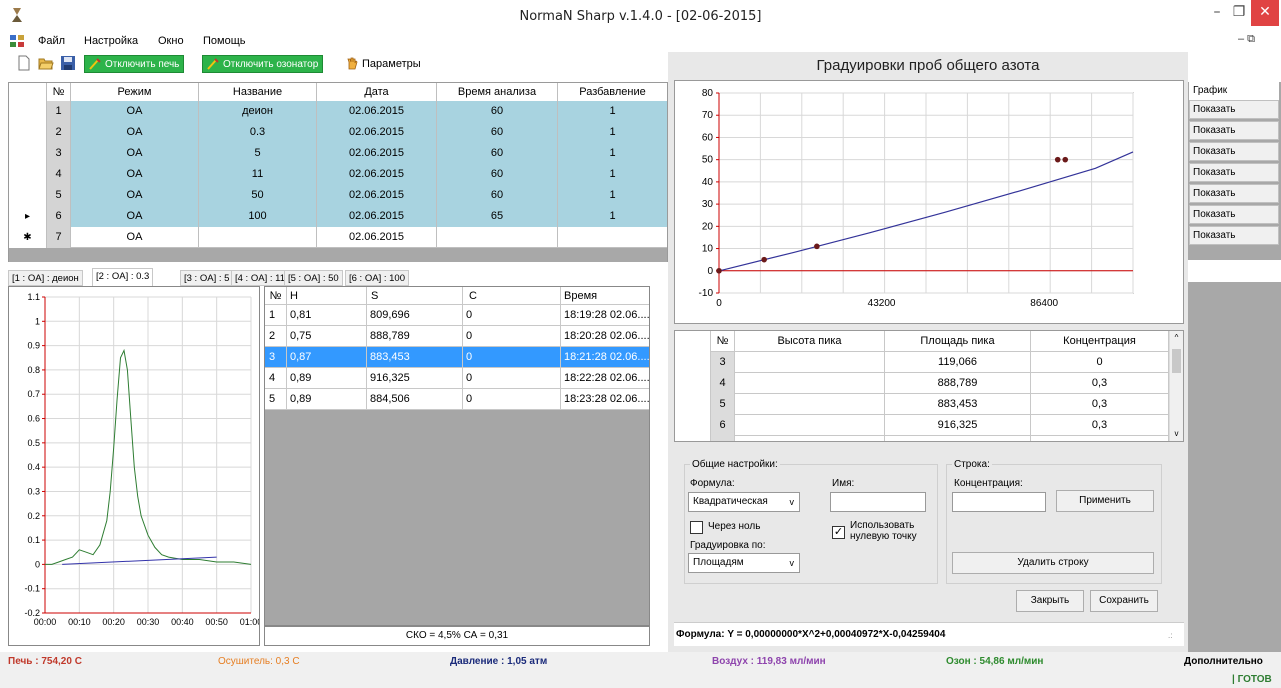 Image resolution: width=1281 pixels, height=688 pixels. Describe the element at coordinates (696, 527) in the screenshot. I see `through-zero-checkbox` at that location.